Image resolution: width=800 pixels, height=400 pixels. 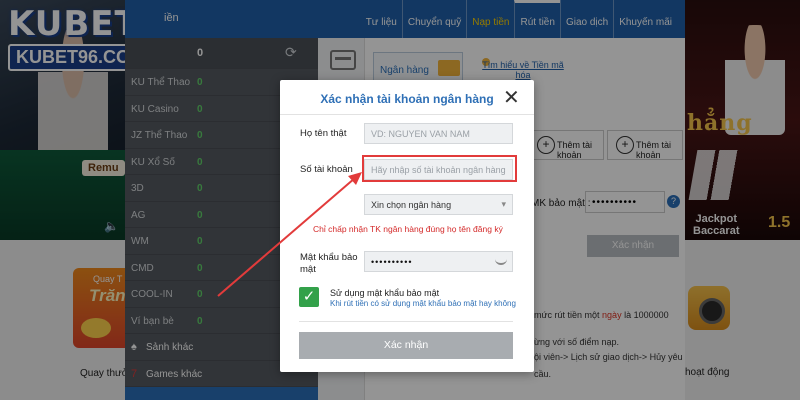 What do you see at coordinates (438, 261) in the screenshot?
I see `security-password-field: ••••••••••` at bounding box center [438, 261].